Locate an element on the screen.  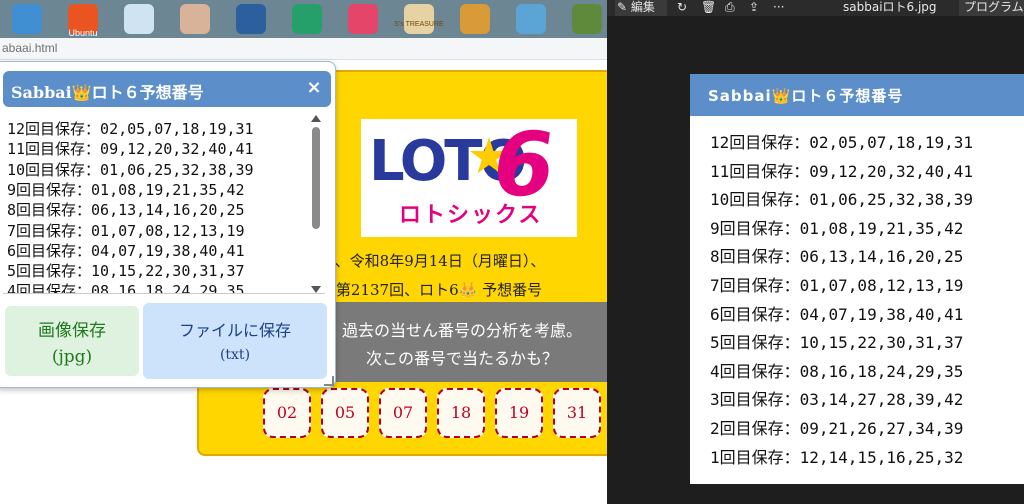
profile-photo-icon-glyph is located at coordinates (195, 19).